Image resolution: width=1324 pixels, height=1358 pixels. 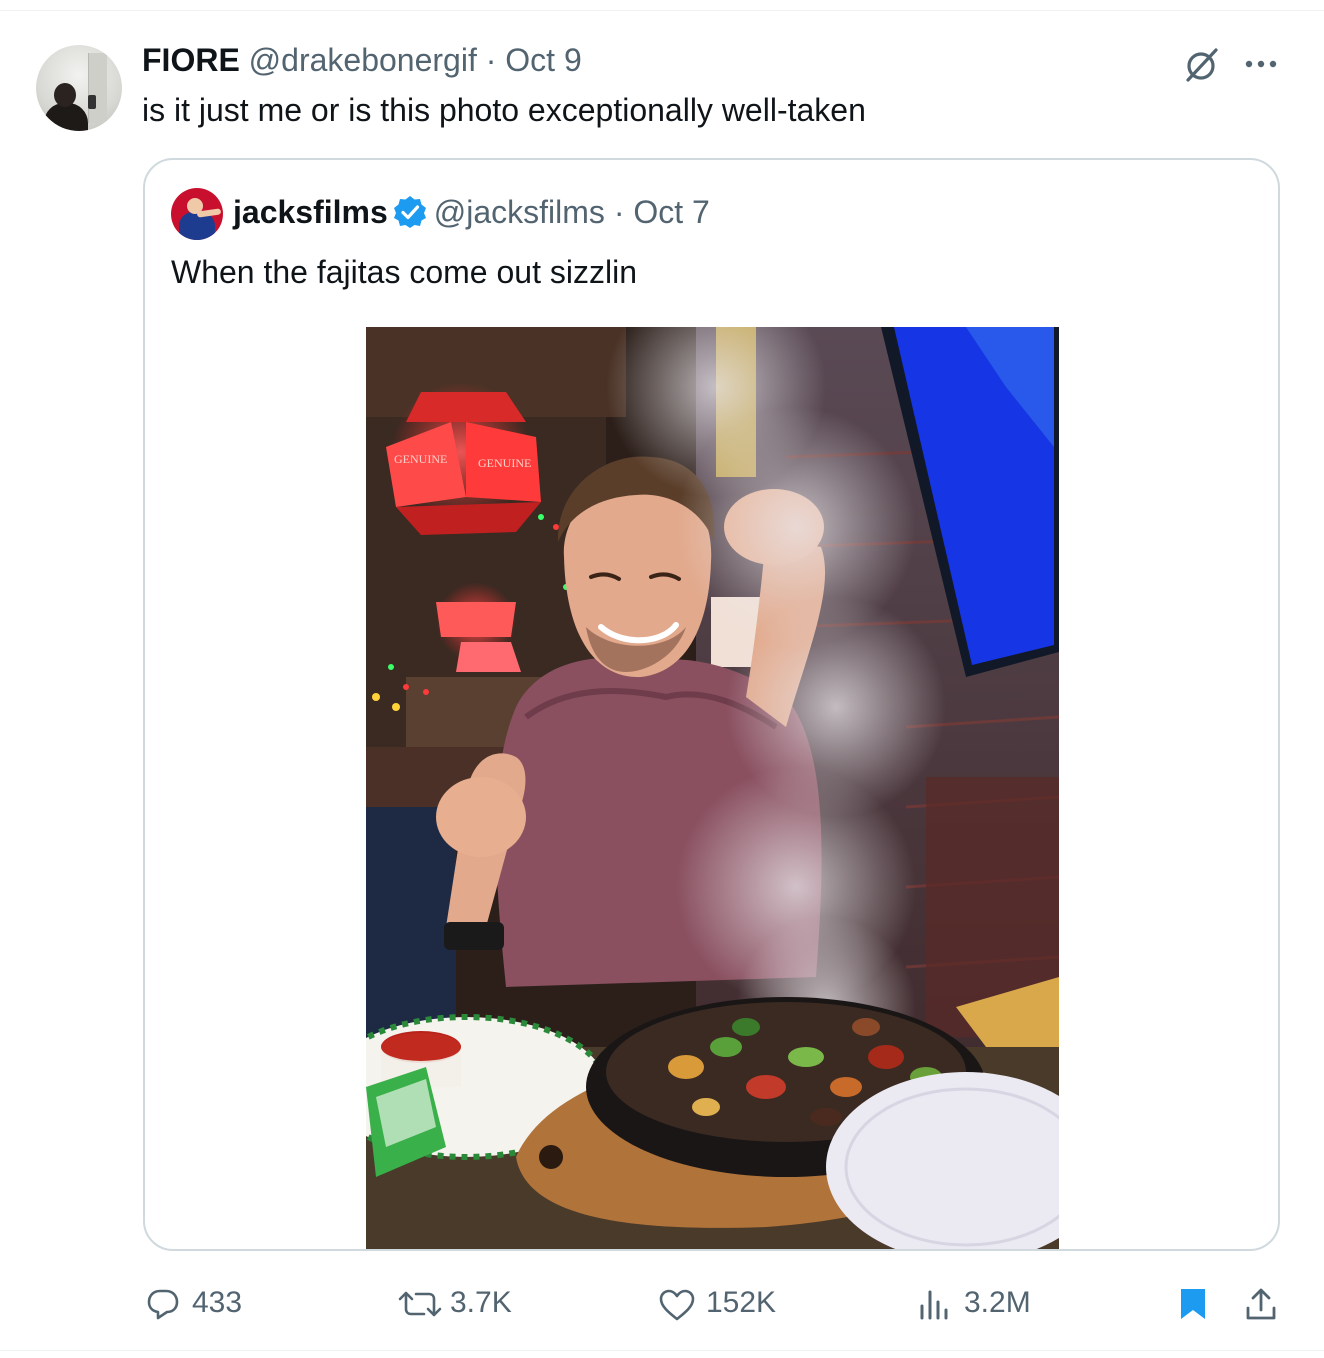 I want to click on author-name: FIORE, so click(x=191, y=60).